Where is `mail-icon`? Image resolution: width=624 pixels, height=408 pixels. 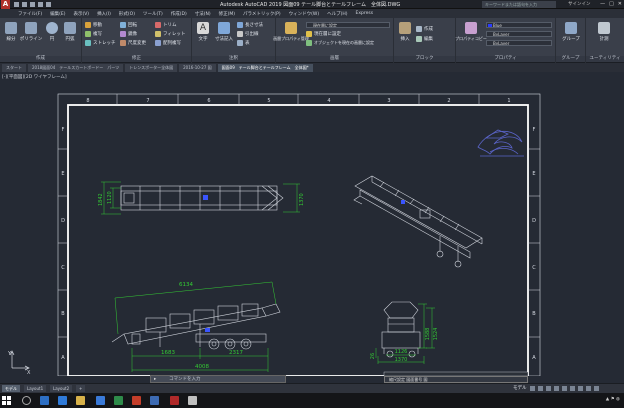
mail-icon is located at coordinates (100, 400).